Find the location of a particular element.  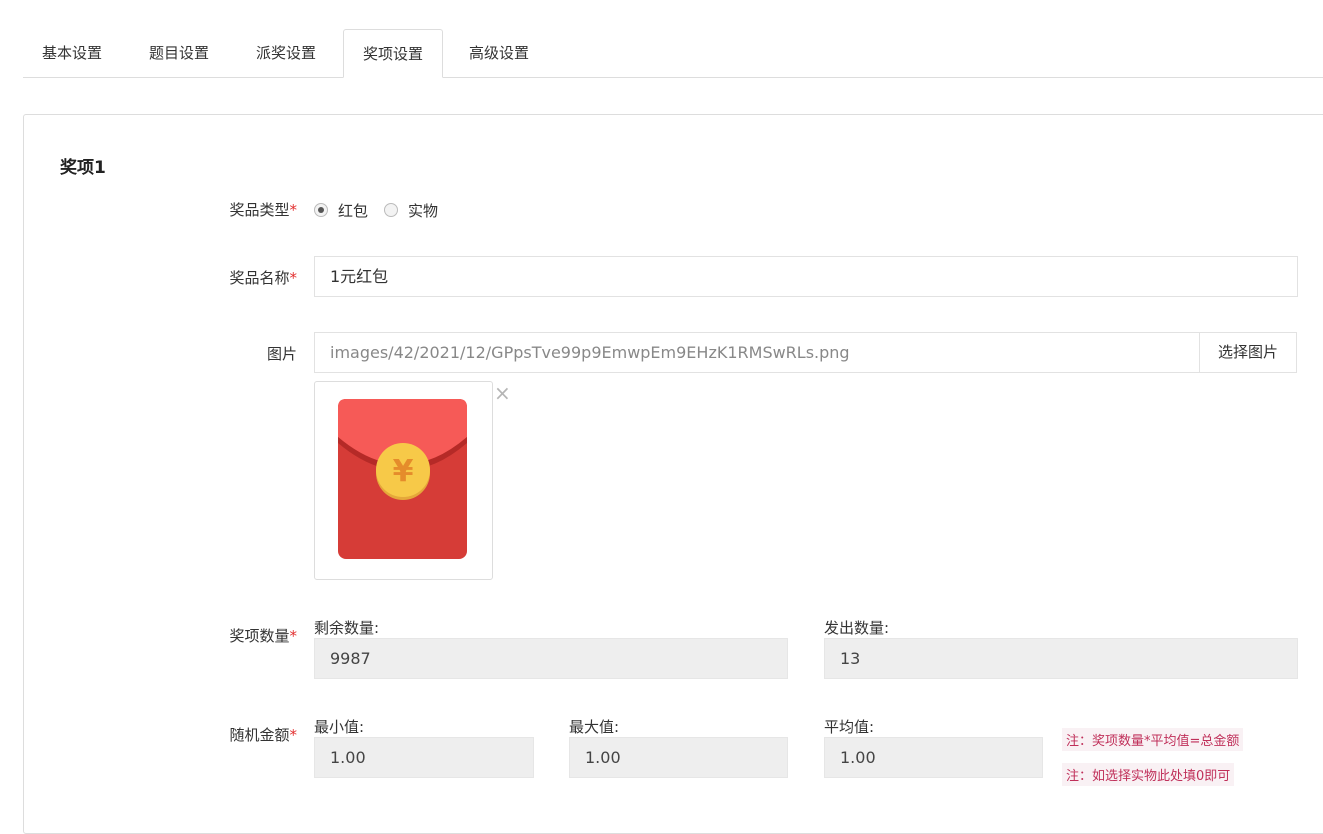

radio-label-physical-item: 实物 is located at coordinates (423, 210).